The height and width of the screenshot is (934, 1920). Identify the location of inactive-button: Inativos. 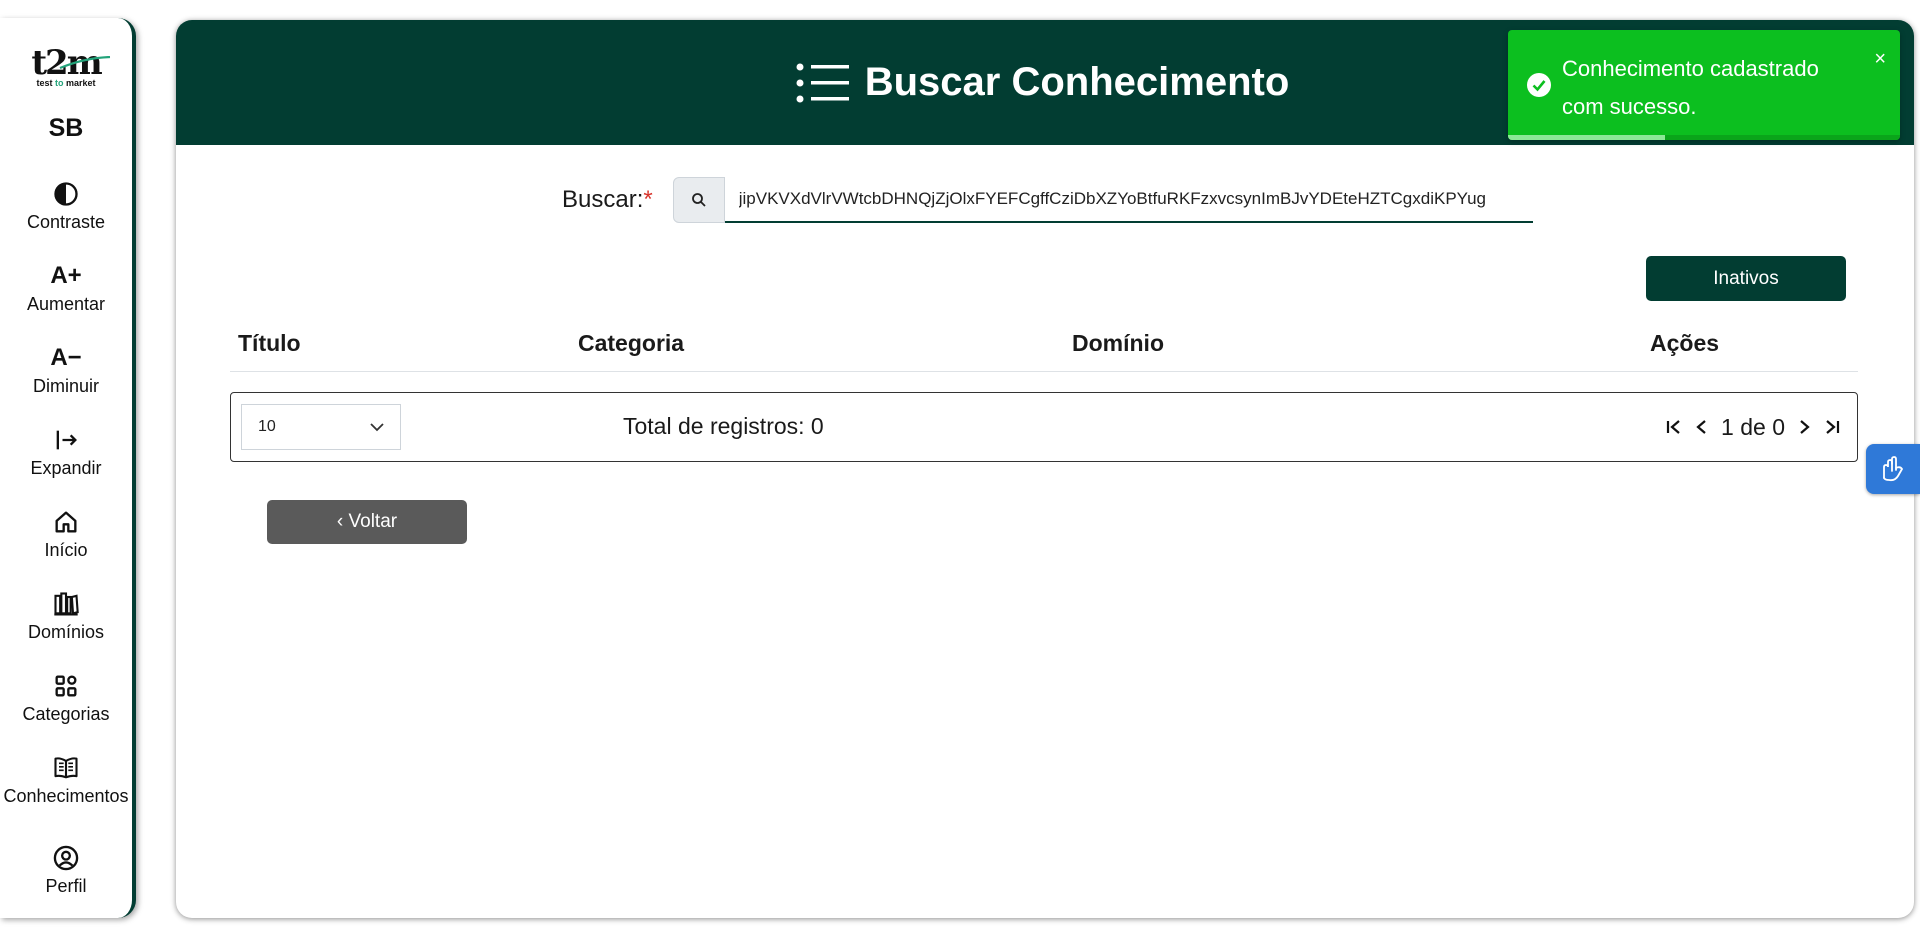
(1746, 278).